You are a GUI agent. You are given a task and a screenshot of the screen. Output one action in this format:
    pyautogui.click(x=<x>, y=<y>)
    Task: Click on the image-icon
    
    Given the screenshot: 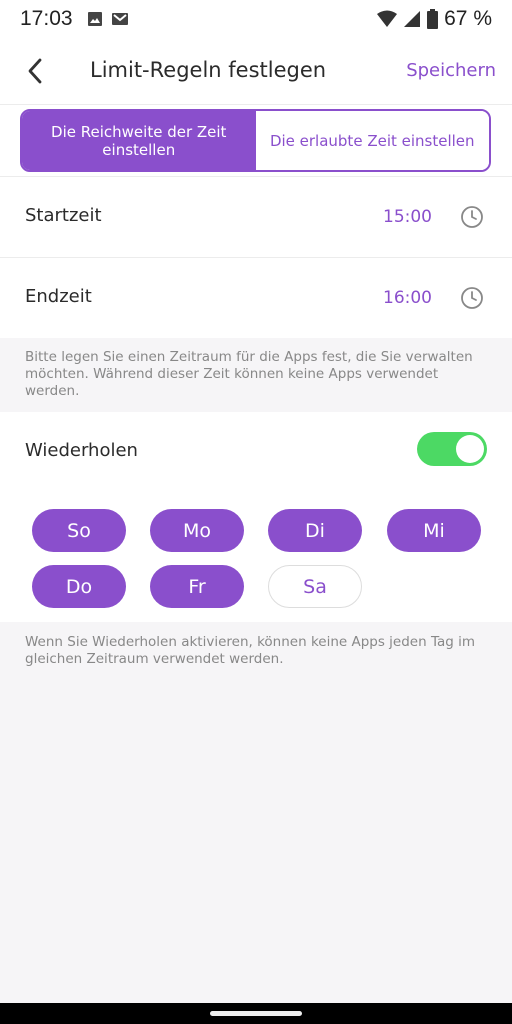 What is the action you would take?
    pyautogui.click(x=94, y=19)
    